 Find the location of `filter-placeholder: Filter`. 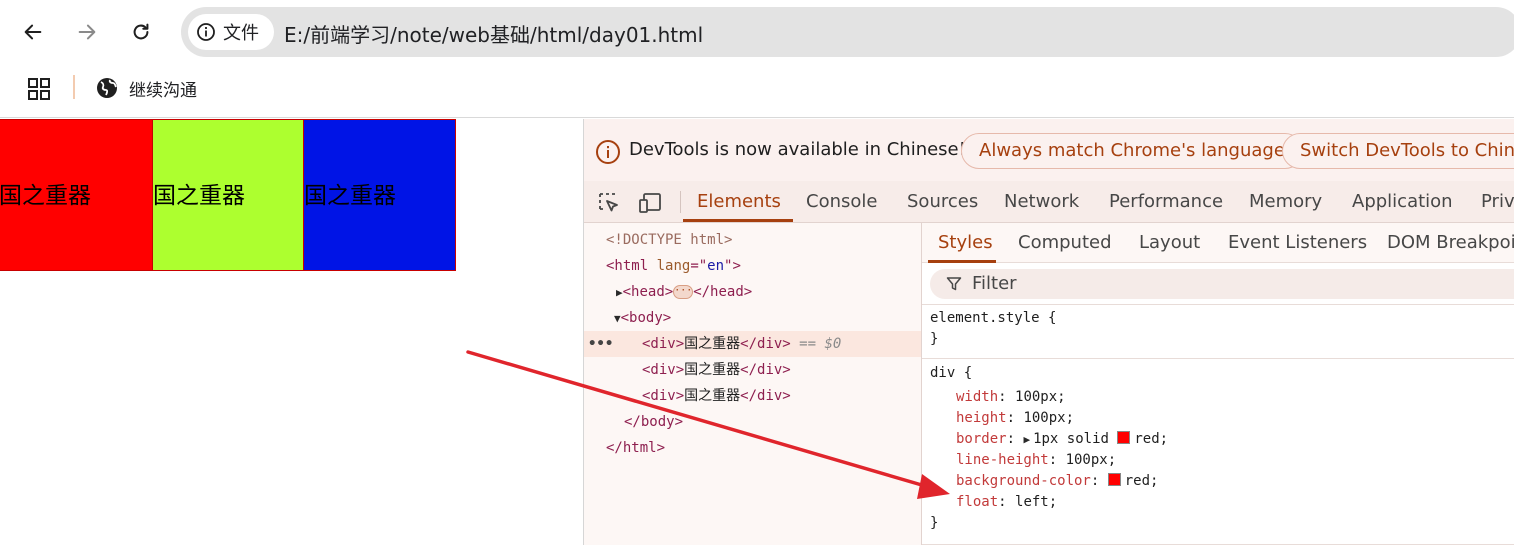

filter-placeholder: Filter is located at coordinates (994, 283).